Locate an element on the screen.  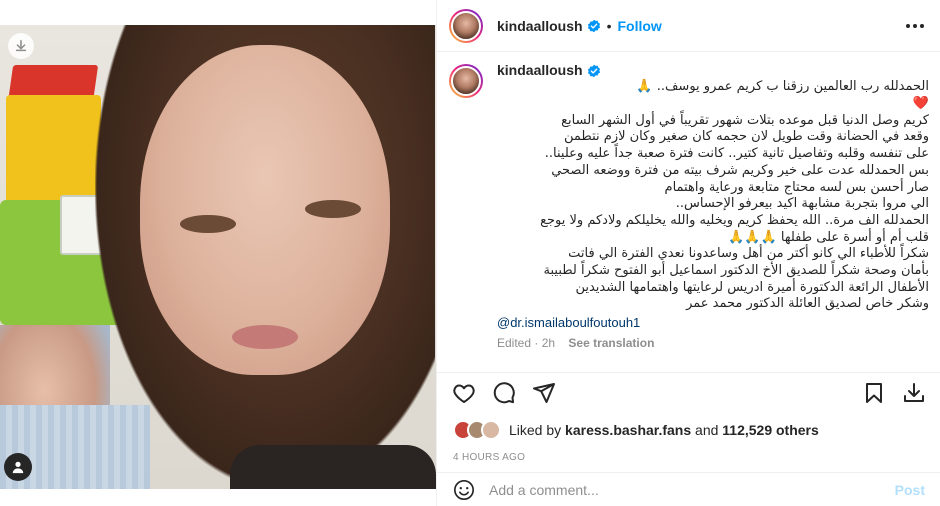
heart-icon is located at coordinates (464, 393).